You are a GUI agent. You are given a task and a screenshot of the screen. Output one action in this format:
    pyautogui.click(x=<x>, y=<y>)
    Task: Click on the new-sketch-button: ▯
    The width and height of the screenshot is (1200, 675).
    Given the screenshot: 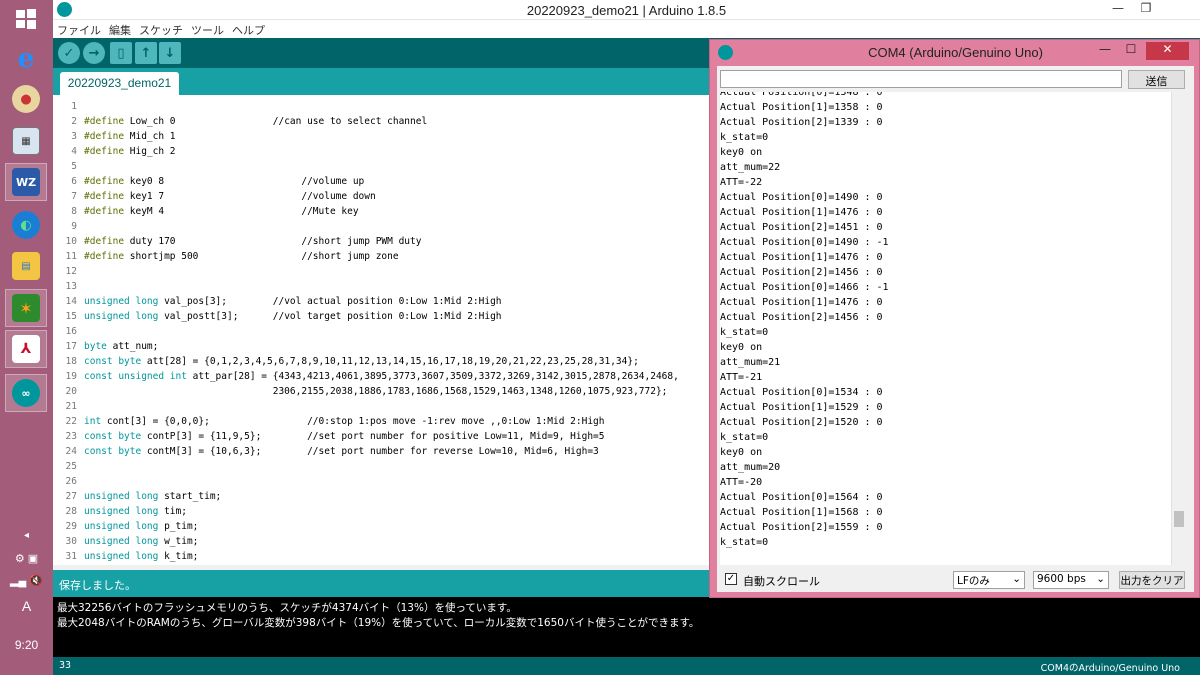 What is the action you would take?
    pyautogui.click(x=121, y=53)
    